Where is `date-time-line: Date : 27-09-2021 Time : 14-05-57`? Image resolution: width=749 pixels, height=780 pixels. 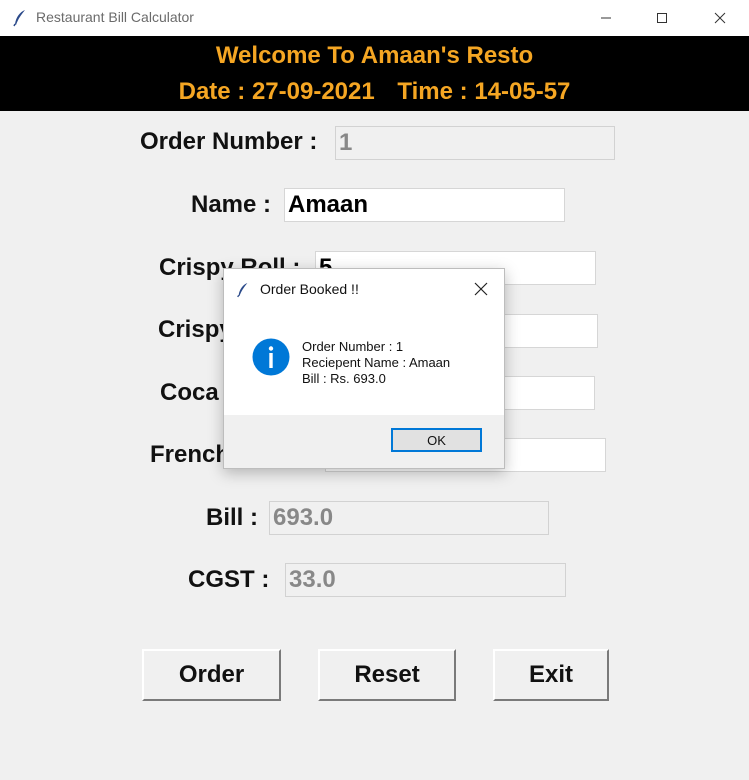
date-time-line: Date : 27-09-2021 Time : 14-05-57 is located at coordinates (374, 92).